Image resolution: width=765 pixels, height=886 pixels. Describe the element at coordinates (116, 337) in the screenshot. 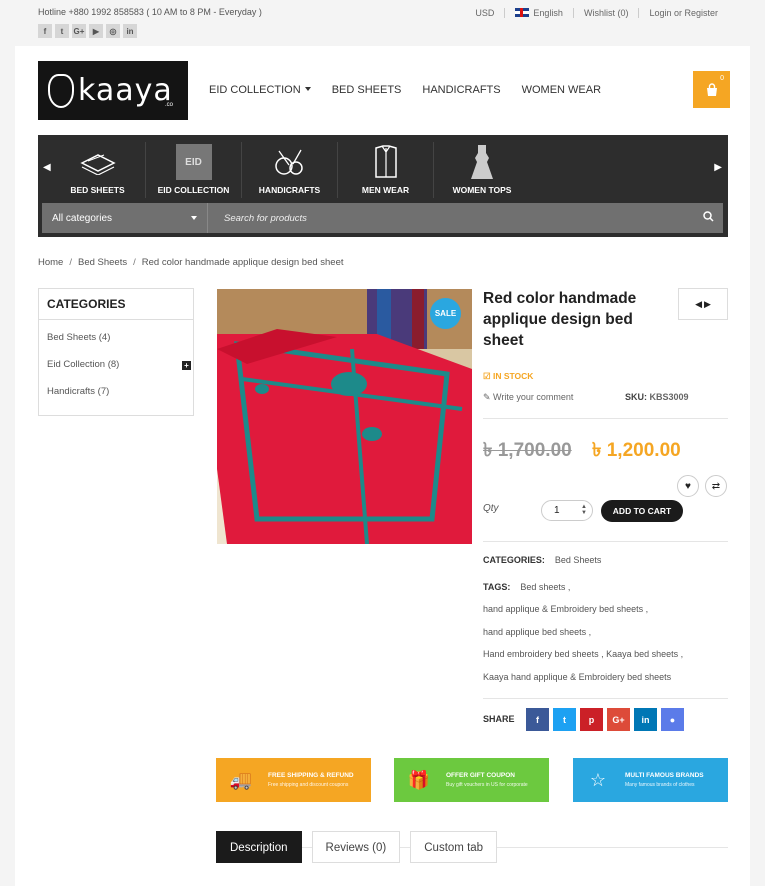

I see `sidebar-item-bed-sheets: Bed Sheets (4)` at that location.